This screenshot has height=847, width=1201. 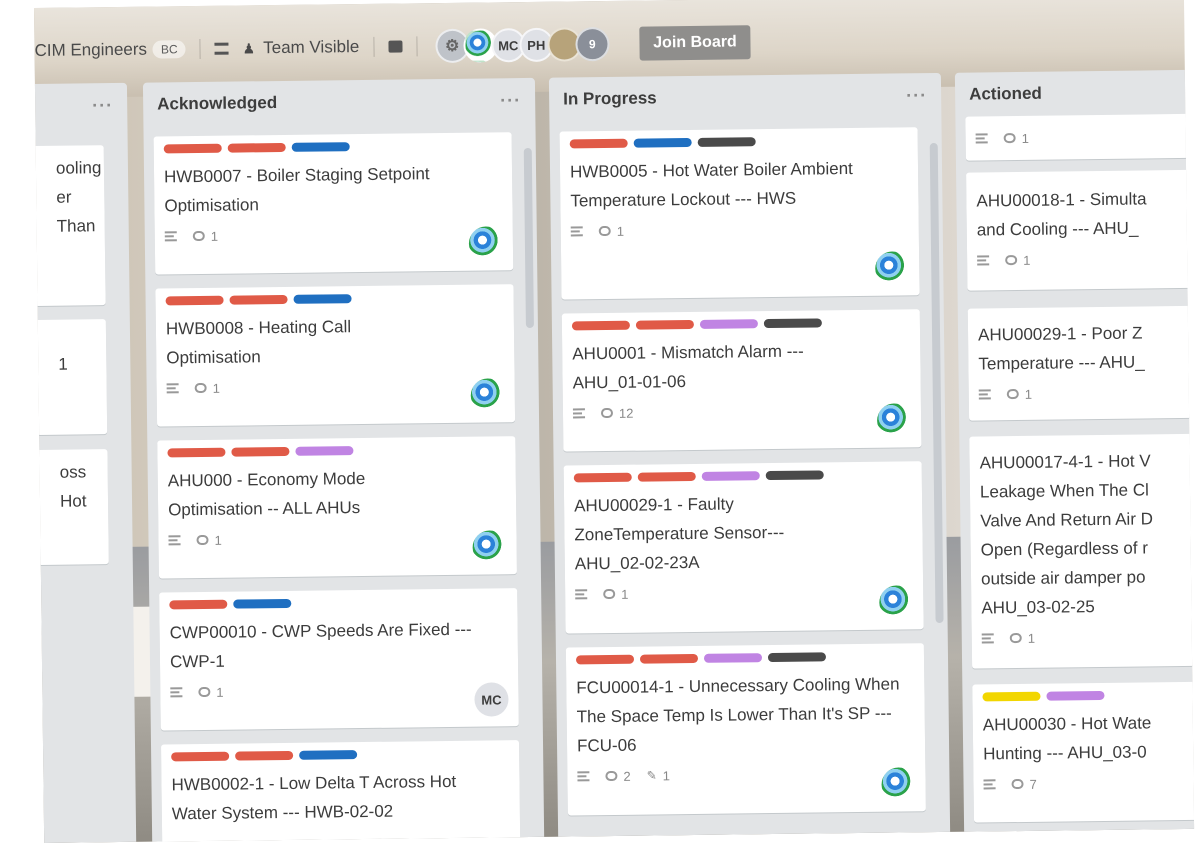 I want to click on board-menu-icon, so click(x=221, y=48).